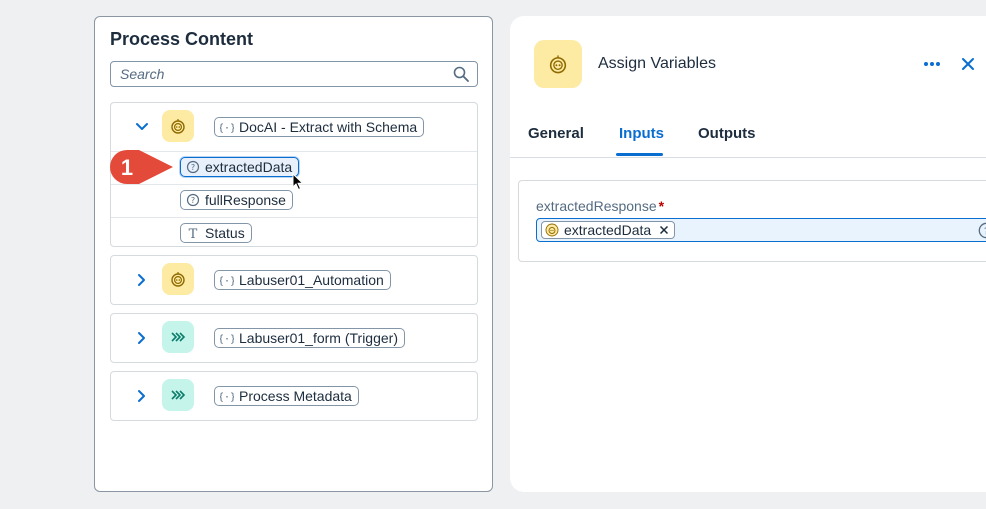 Image resolution: width=986 pixels, height=509 pixels. I want to click on svg-text: T, so click(193, 233).